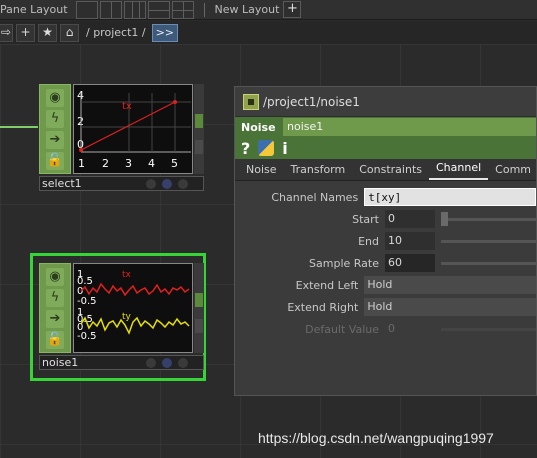 The height and width of the screenshot is (458, 537). Describe the element at coordinates (391, 328) in the screenshot. I see `default-value-field: 0` at that location.